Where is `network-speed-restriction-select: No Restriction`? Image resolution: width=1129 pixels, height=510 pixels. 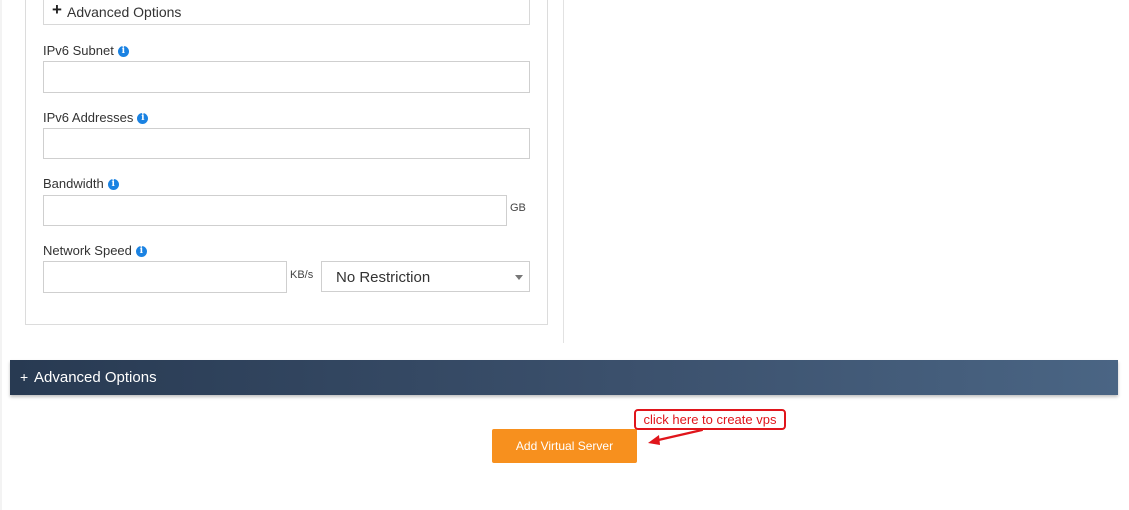
network-speed-restriction-select: No Restriction is located at coordinates (425, 276).